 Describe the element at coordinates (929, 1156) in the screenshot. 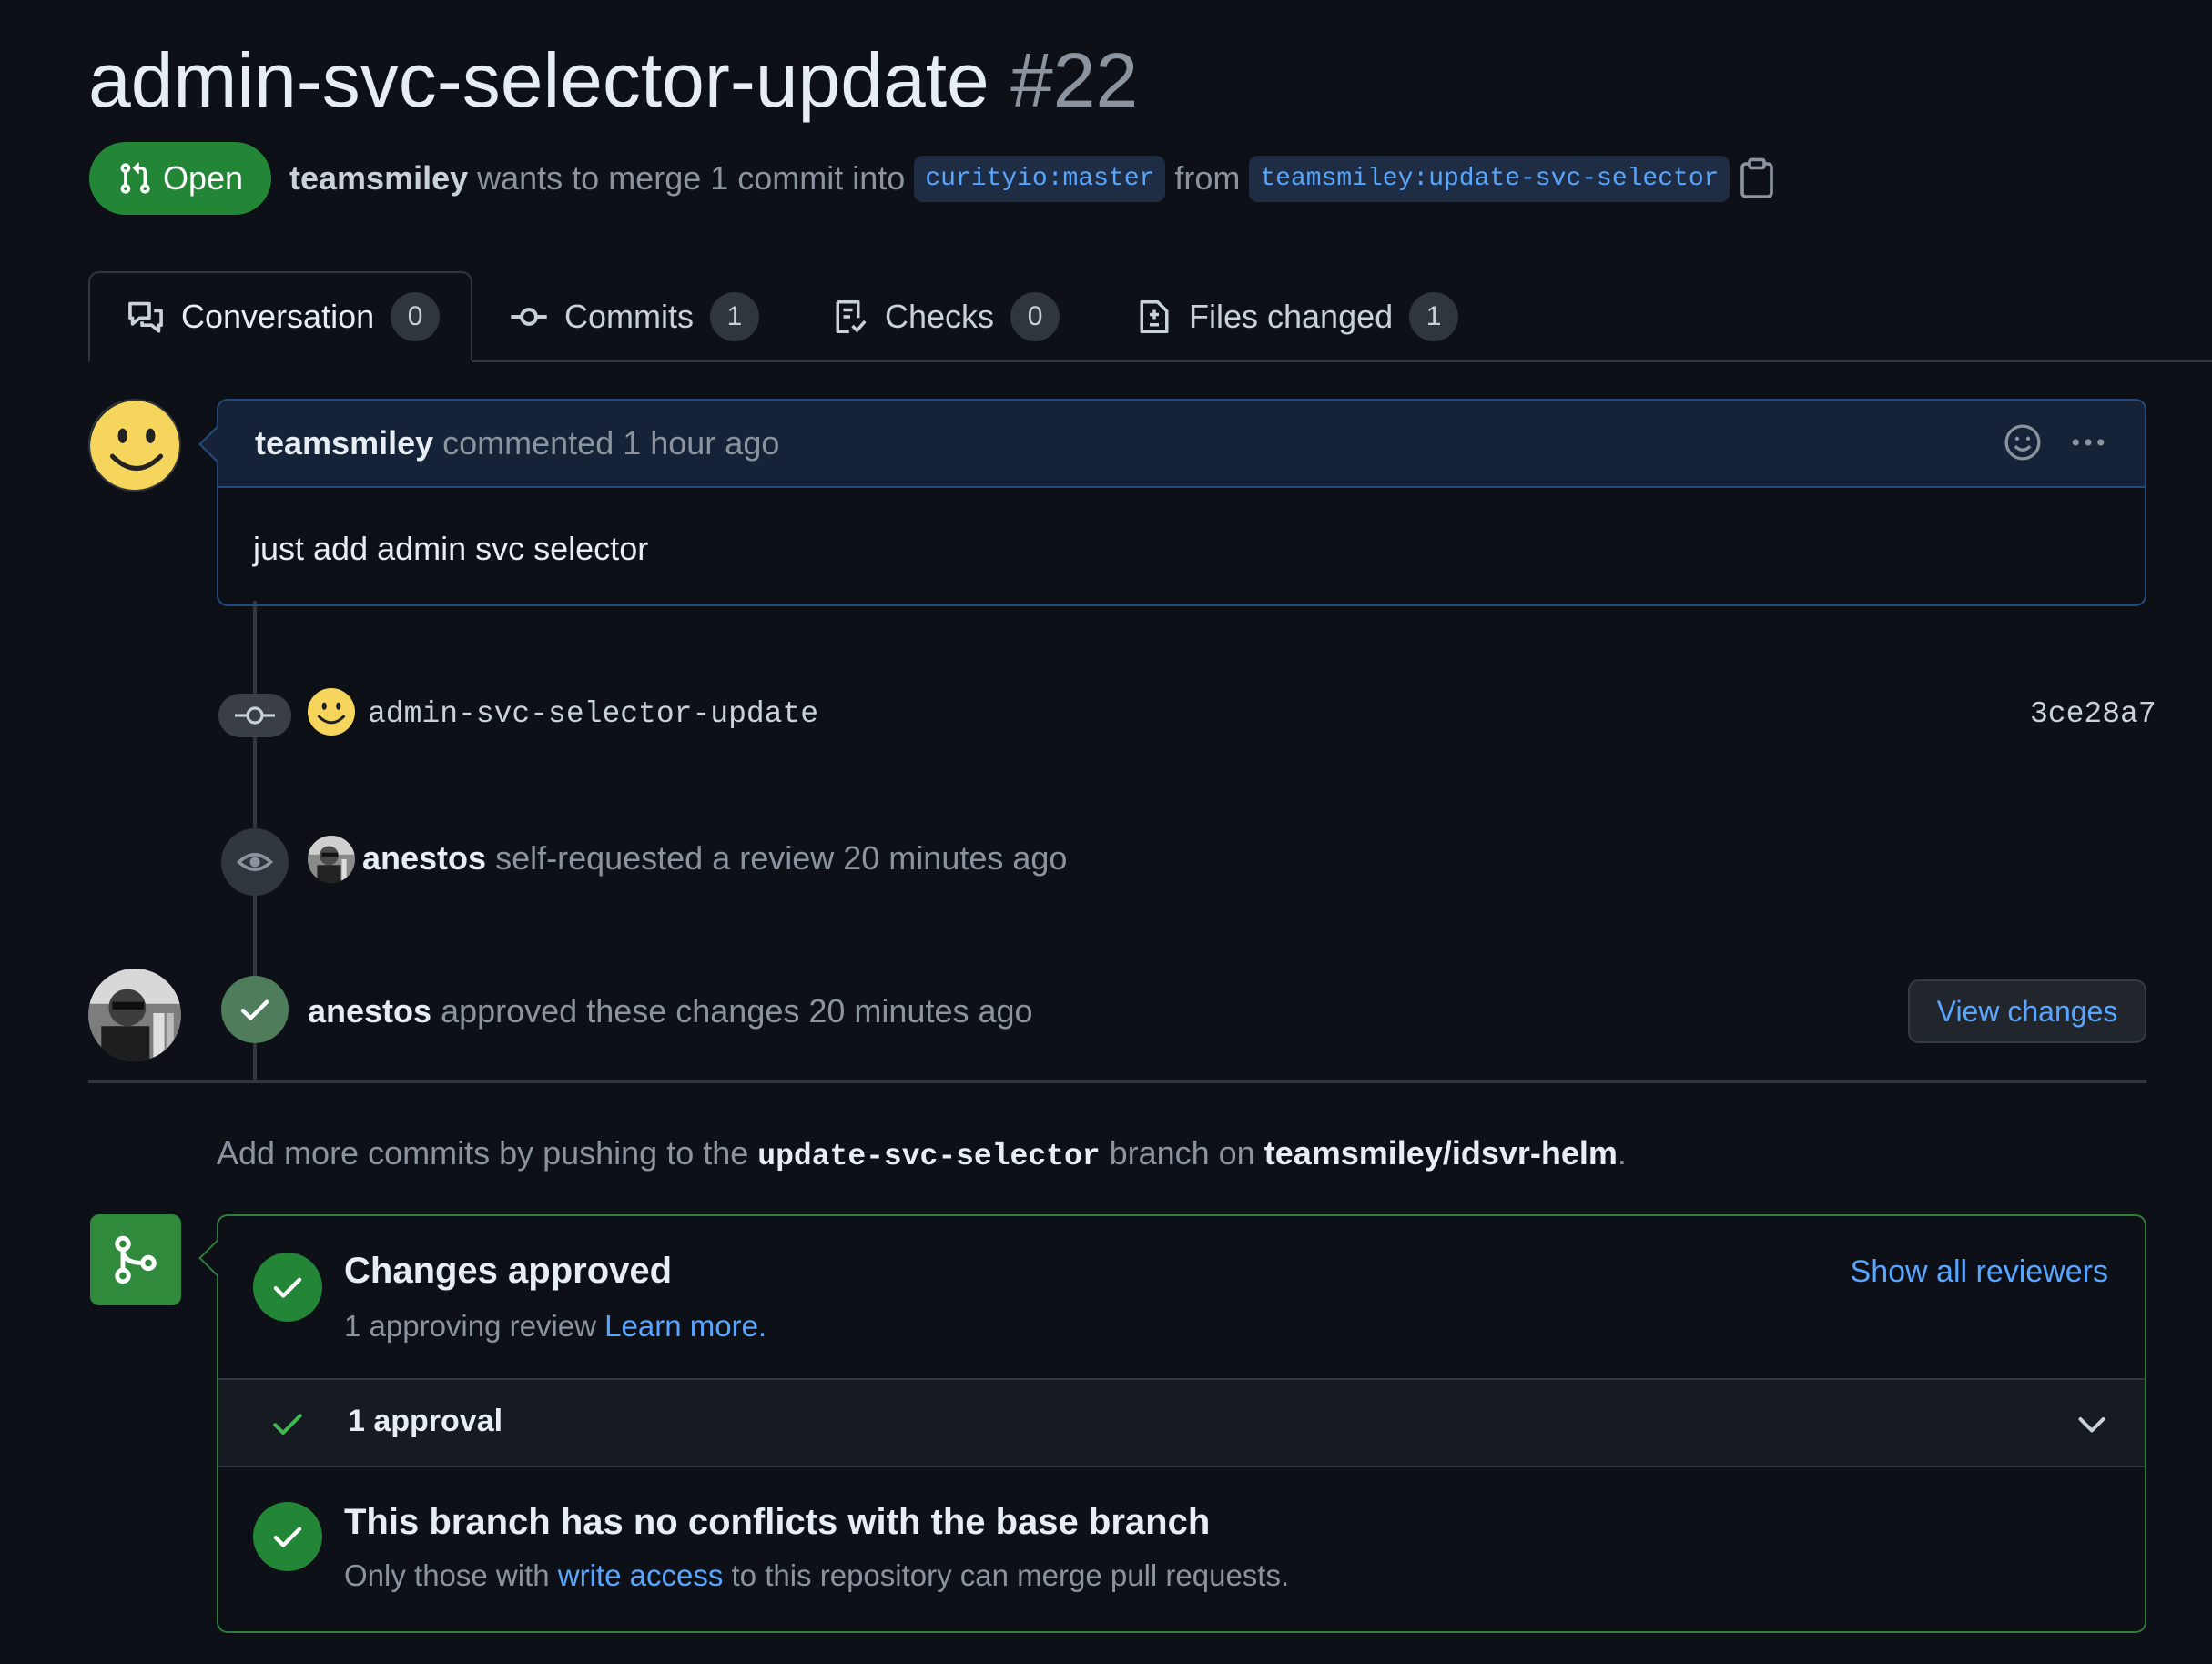

I see `push-hint-branch: update-svc-selector` at that location.